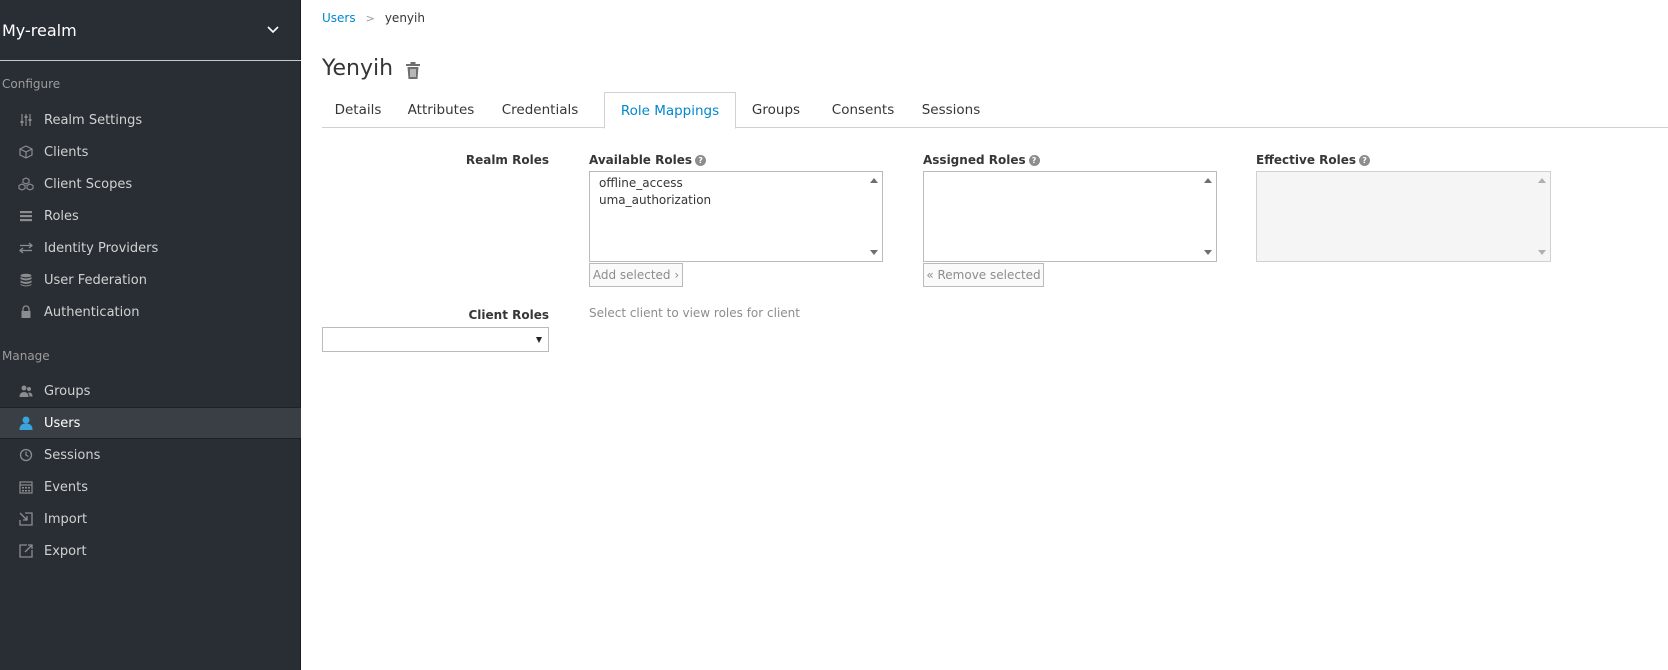 This screenshot has height=670, width=1668. Describe the element at coordinates (26, 551) in the screenshot. I see `export-icon` at that location.